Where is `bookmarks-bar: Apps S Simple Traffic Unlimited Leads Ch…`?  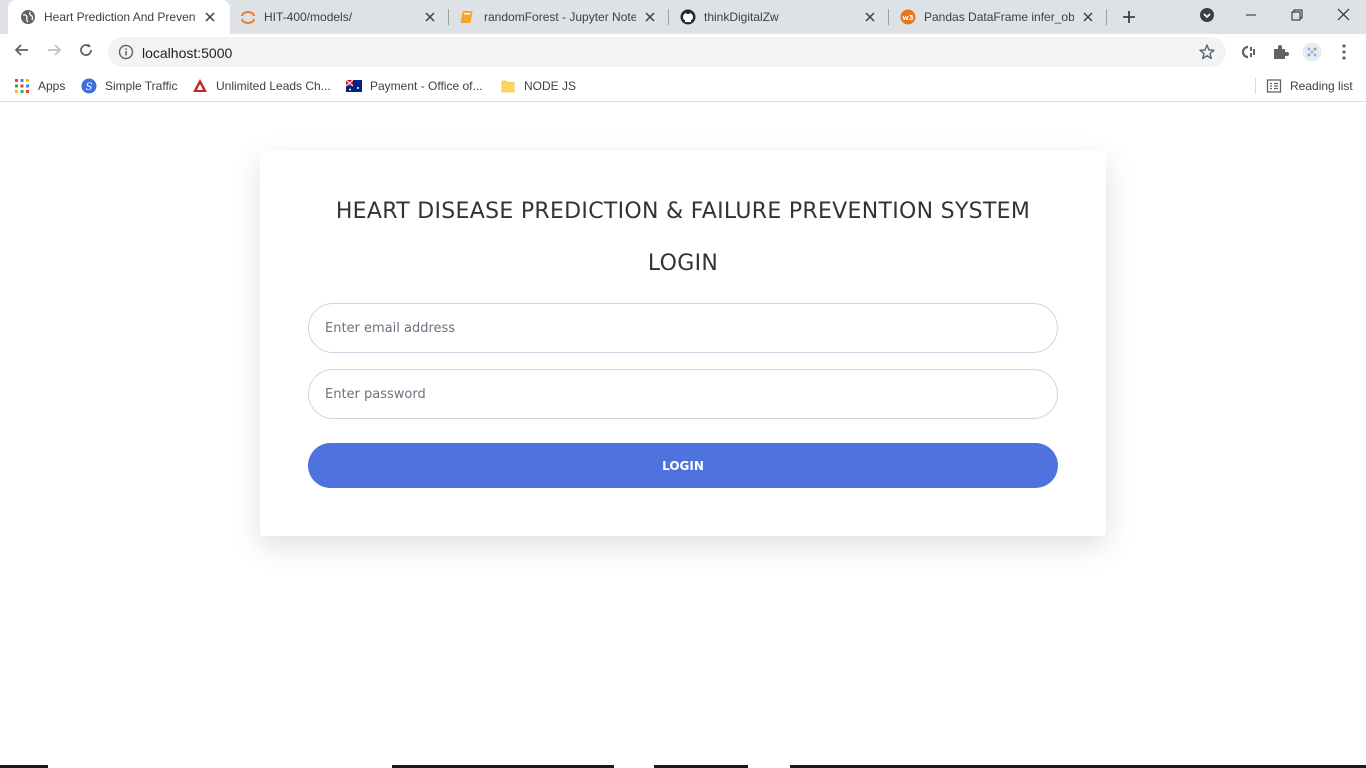 bookmarks-bar: Apps S Simple Traffic Unlimited Leads Ch… is located at coordinates (683, 86).